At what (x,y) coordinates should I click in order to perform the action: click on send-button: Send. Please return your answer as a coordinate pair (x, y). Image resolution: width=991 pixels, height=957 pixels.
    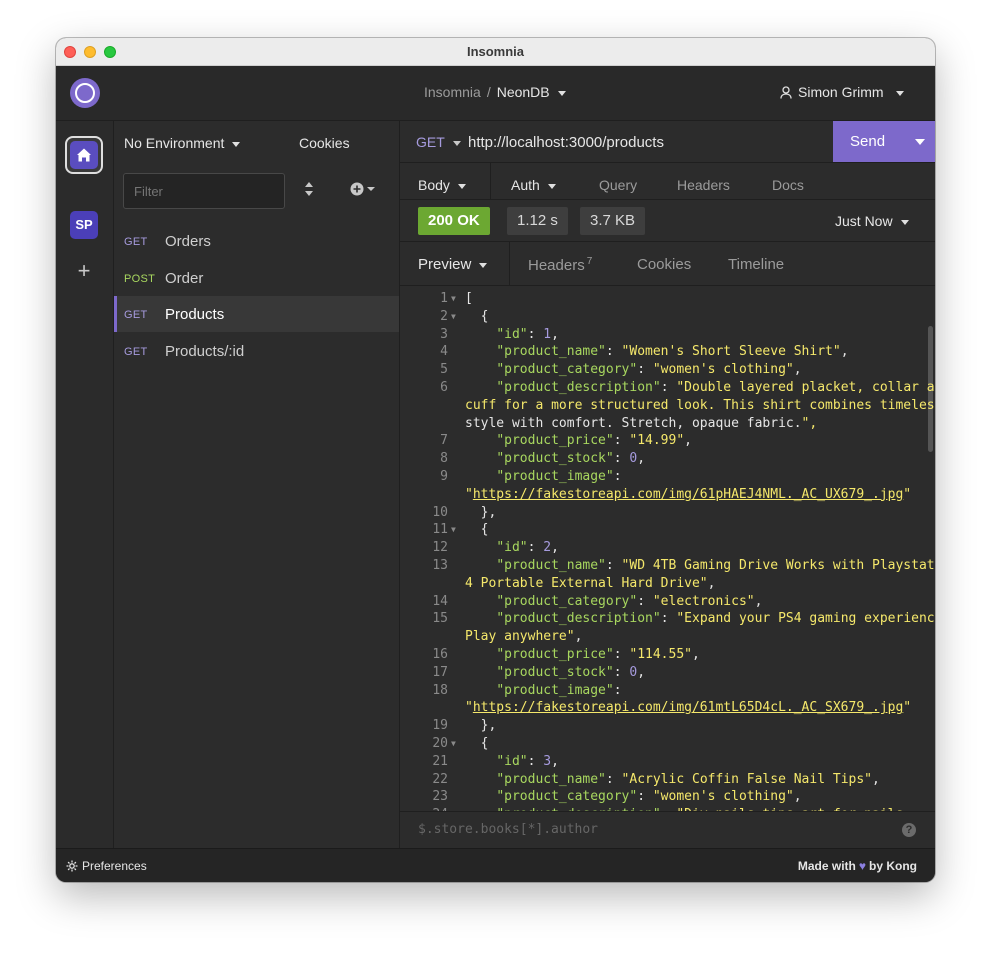
    Looking at the image, I should click on (884, 141).